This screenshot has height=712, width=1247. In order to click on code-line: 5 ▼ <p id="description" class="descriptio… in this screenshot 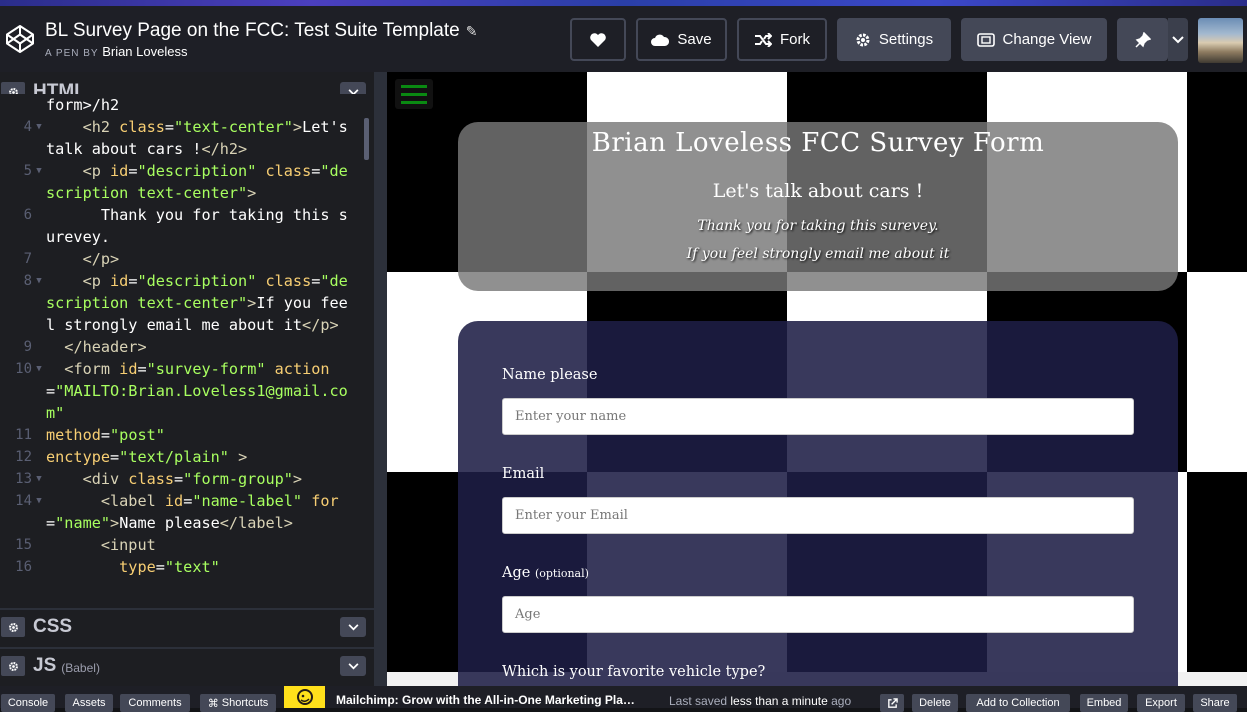, I will do `click(187, 182)`.